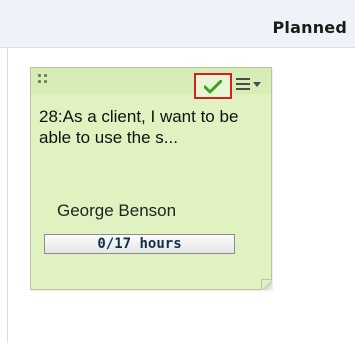 Image resolution: width=355 pixels, height=343 pixels. Describe the element at coordinates (177, 24) in the screenshot. I see `board-column-header-bar: Planned` at that location.